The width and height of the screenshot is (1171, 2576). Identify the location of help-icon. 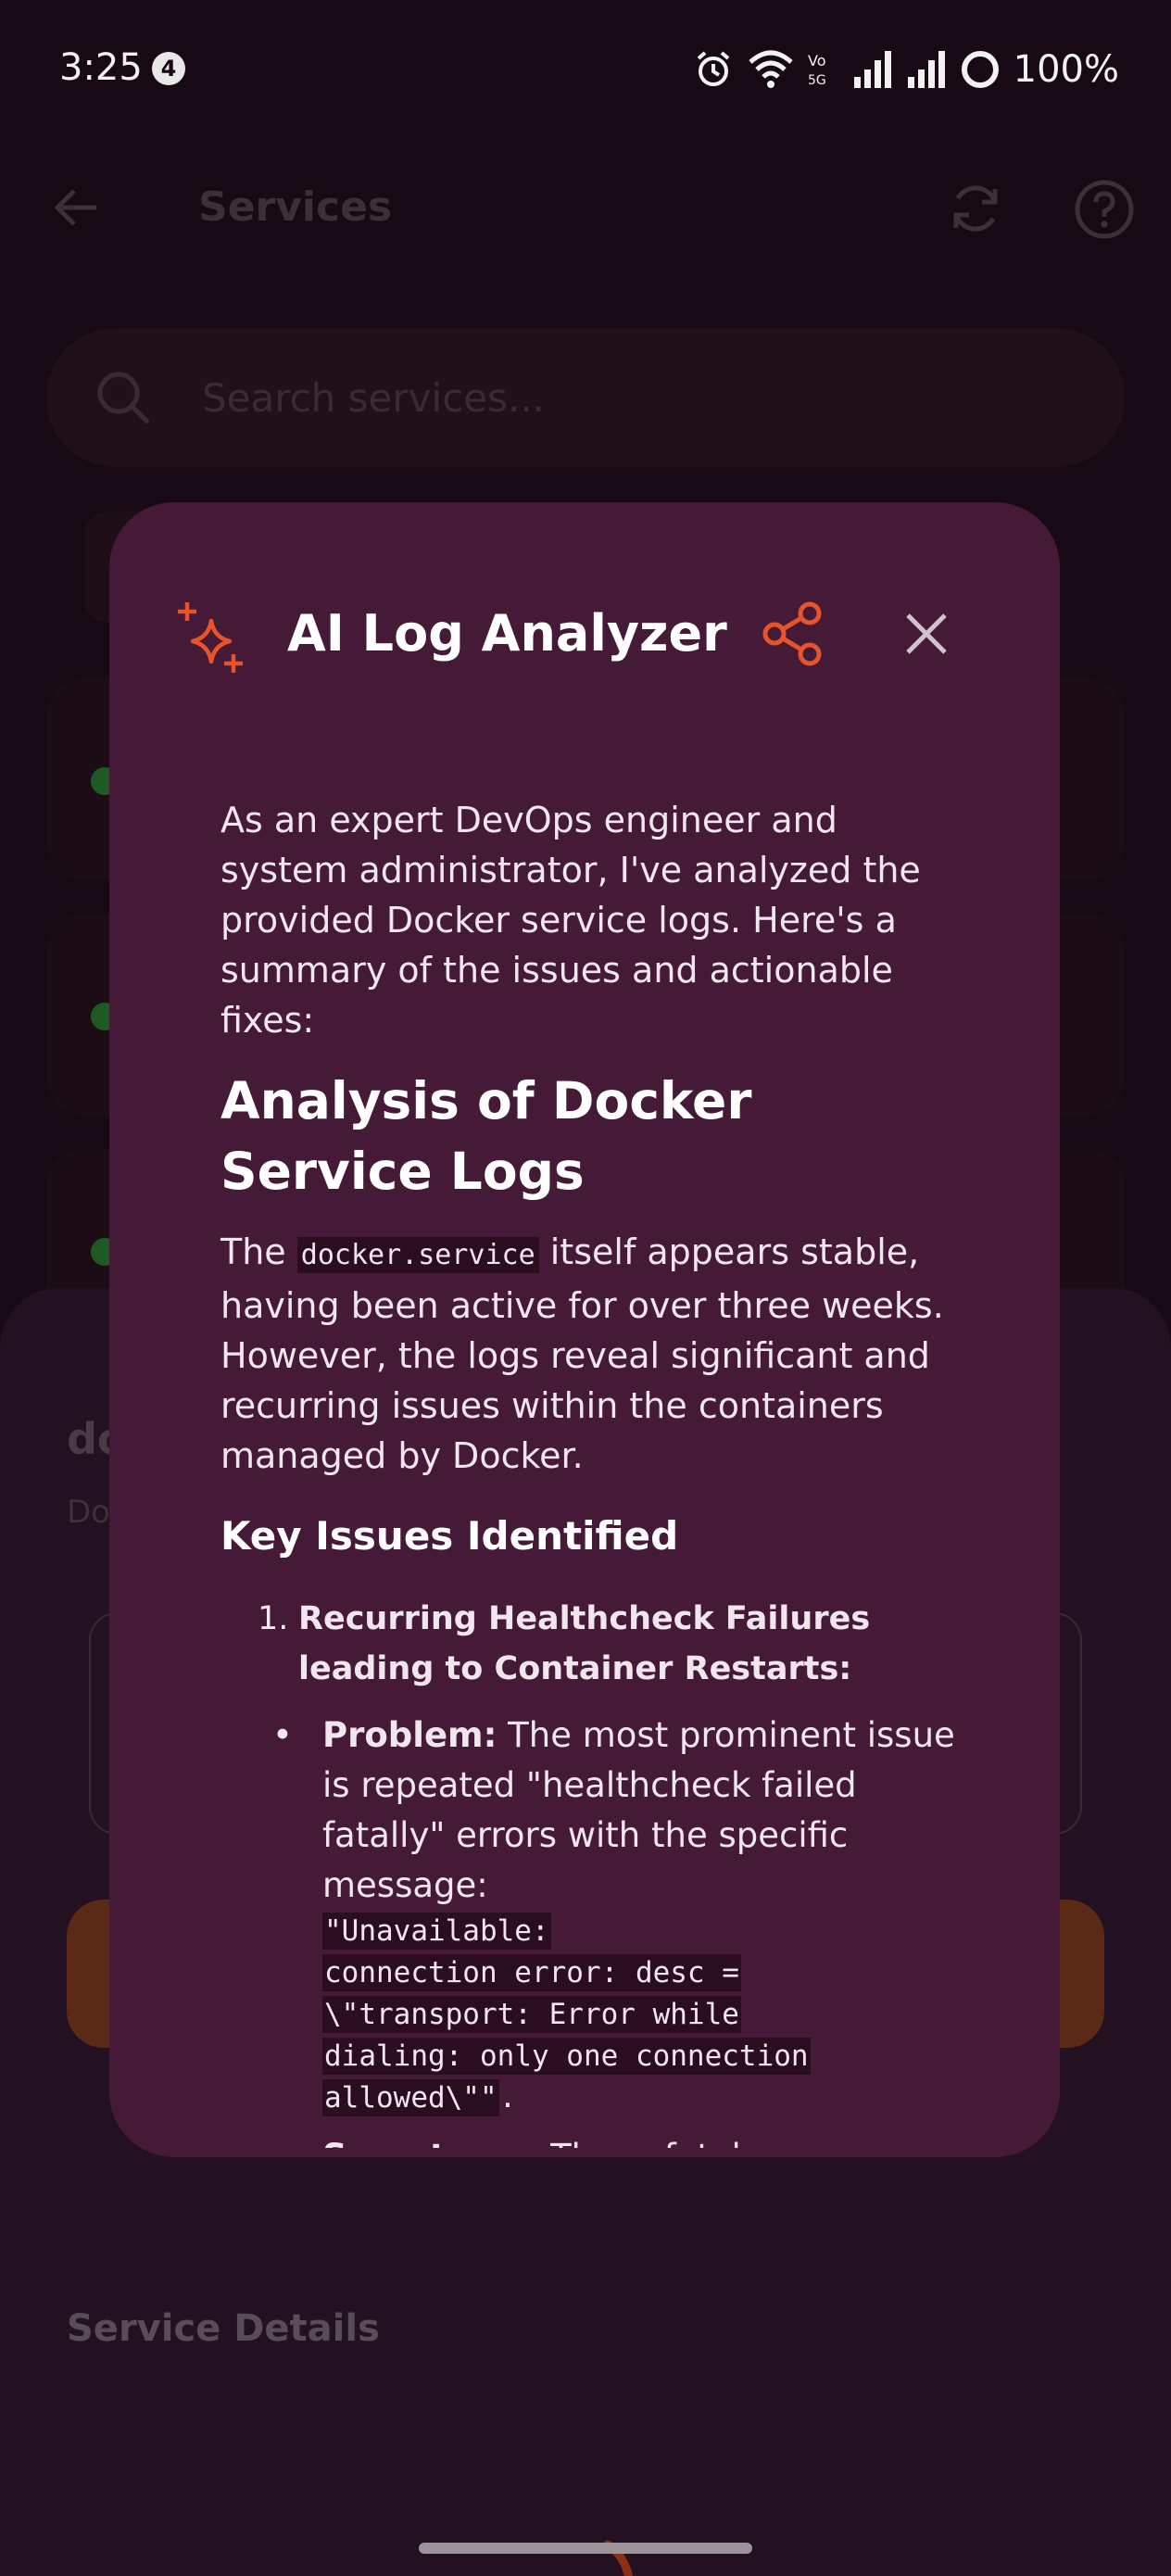
(1105, 210).